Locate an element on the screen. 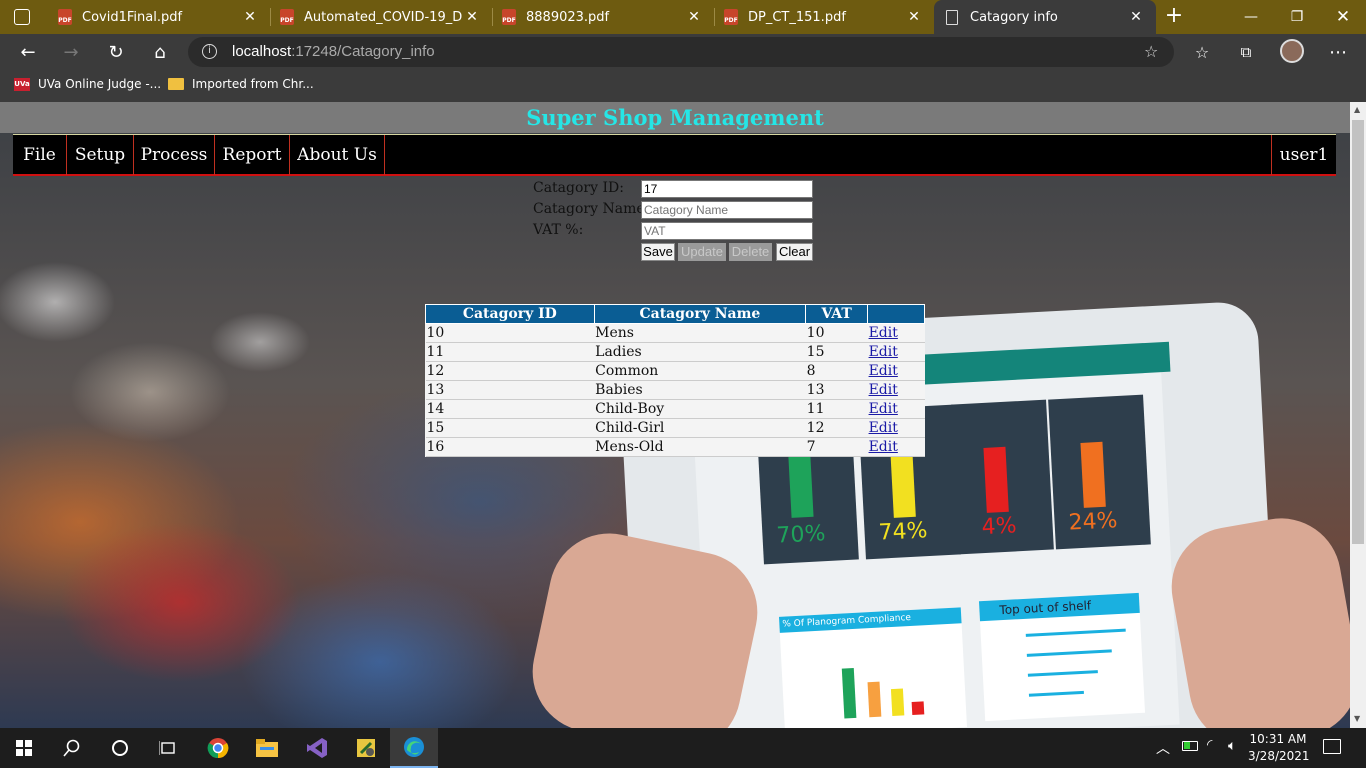 The width and height of the screenshot is (1366, 768). table-row: 12 Common 8 Edit is located at coordinates (675, 371).